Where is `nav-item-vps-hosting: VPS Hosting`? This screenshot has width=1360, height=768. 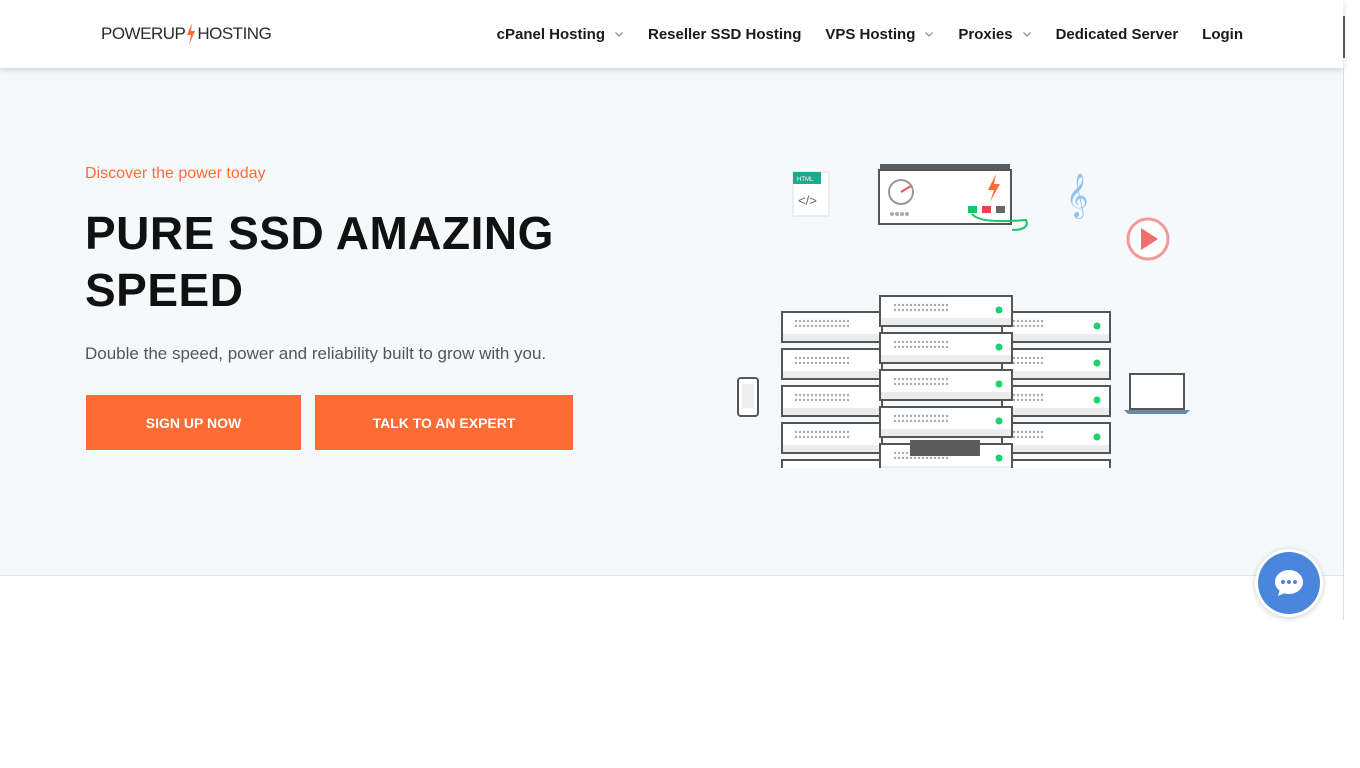
nav-item-vps-hosting: VPS Hosting is located at coordinates (879, 34).